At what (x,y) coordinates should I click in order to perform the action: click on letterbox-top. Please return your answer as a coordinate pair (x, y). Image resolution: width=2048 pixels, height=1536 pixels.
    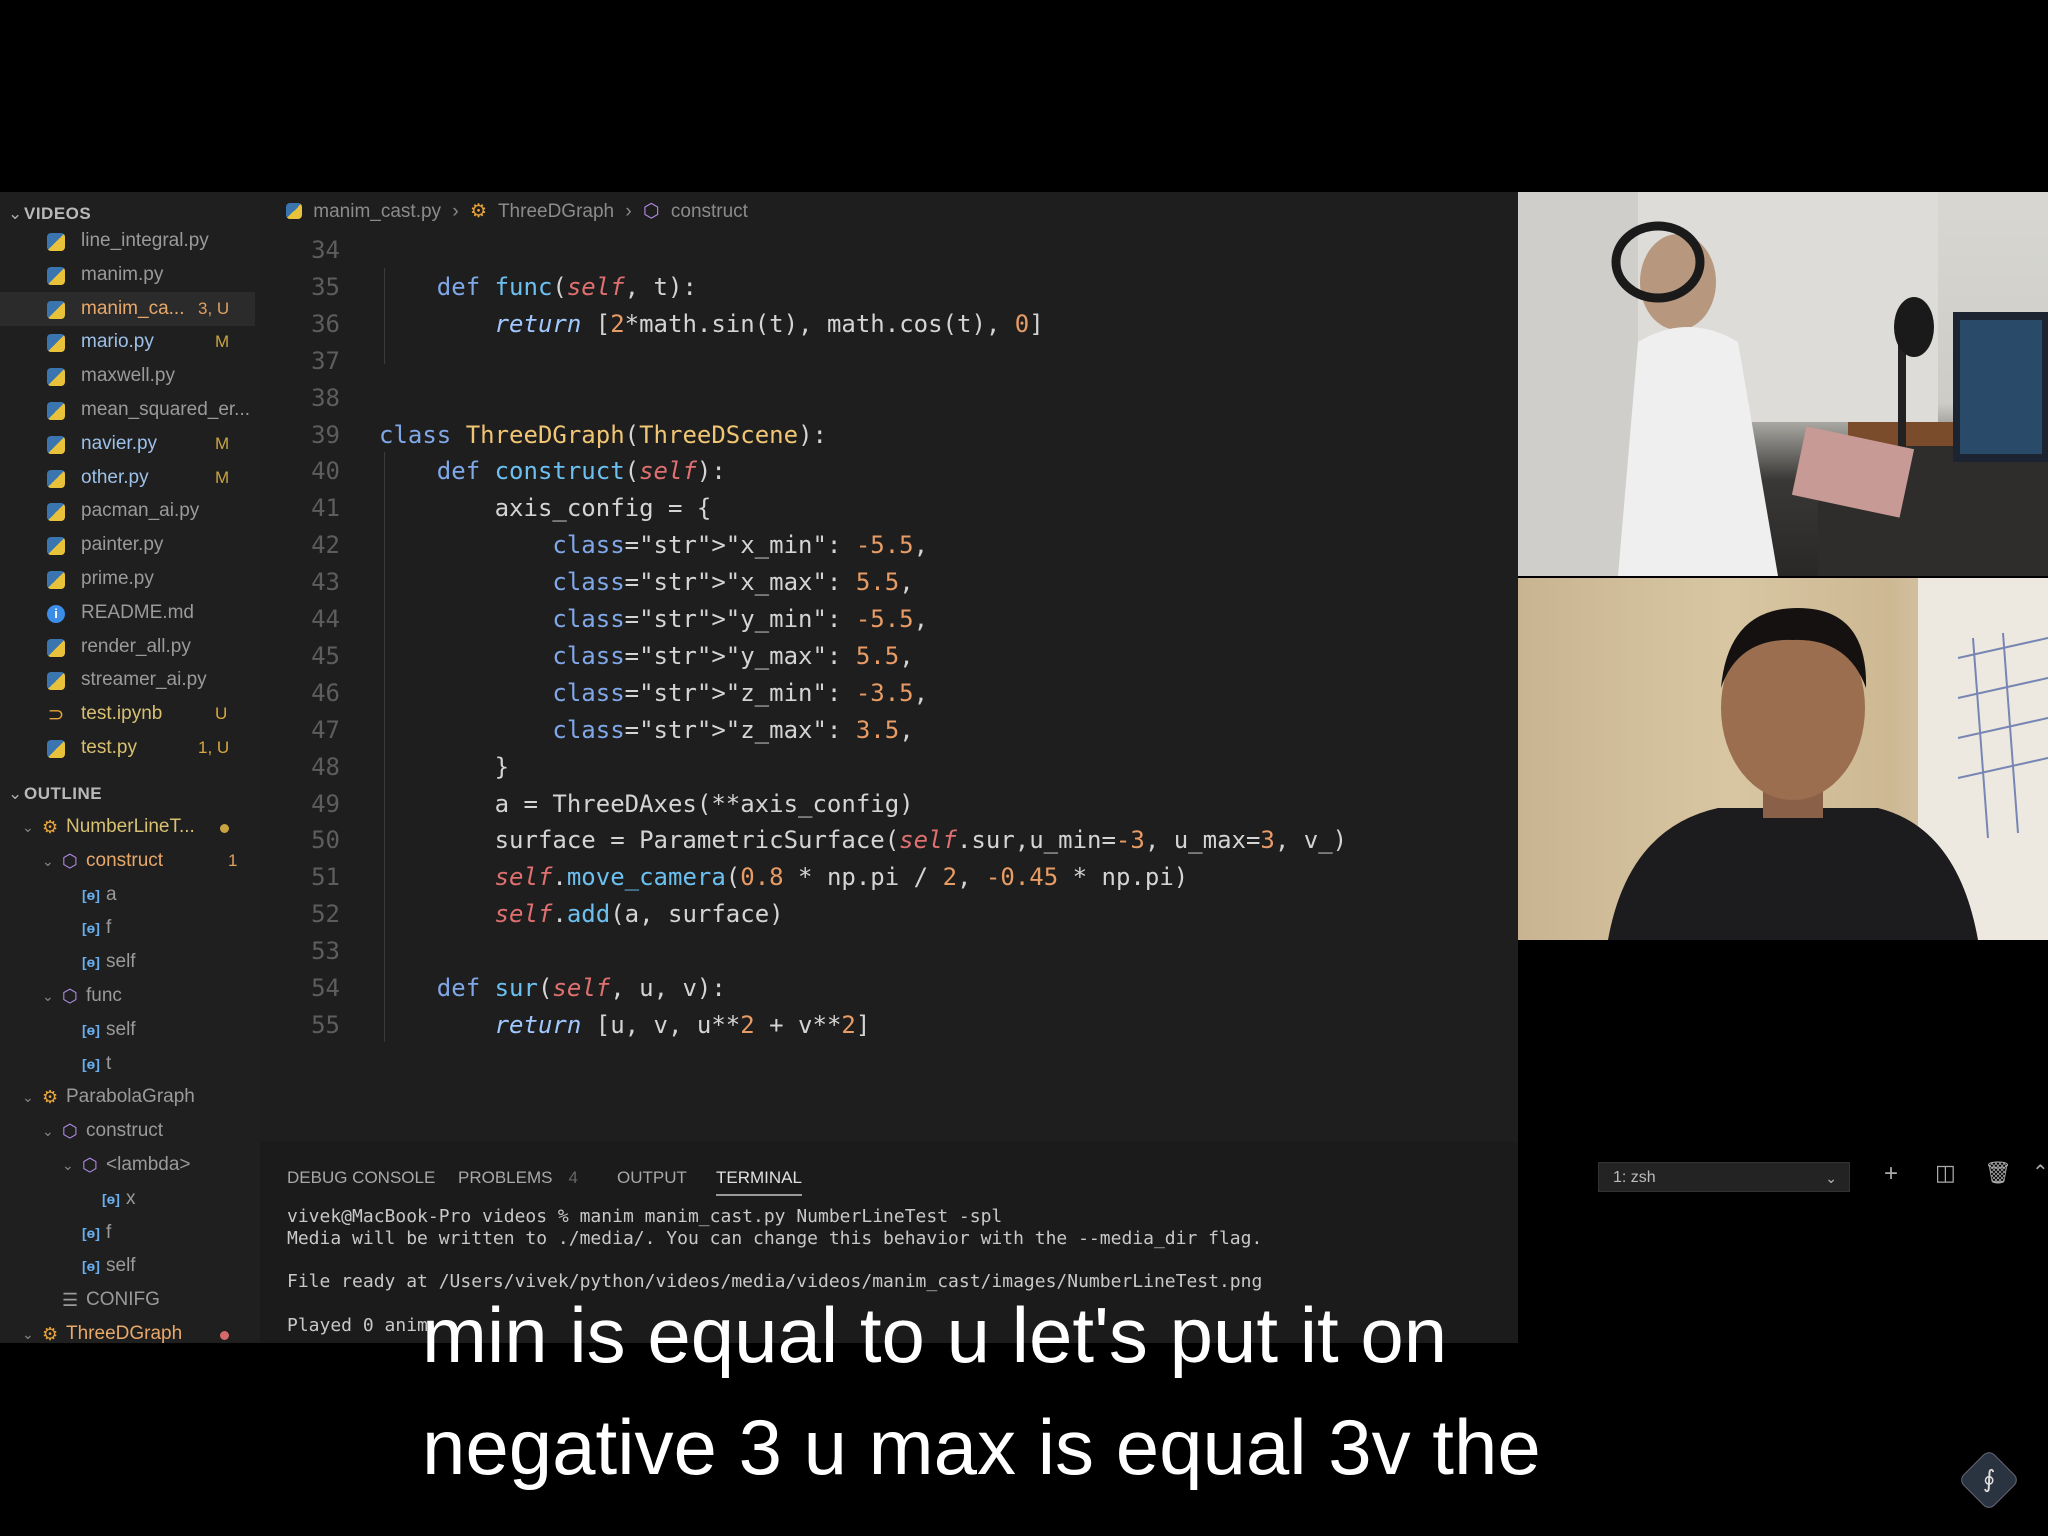
    Looking at the image, I should click on (1024, 96).